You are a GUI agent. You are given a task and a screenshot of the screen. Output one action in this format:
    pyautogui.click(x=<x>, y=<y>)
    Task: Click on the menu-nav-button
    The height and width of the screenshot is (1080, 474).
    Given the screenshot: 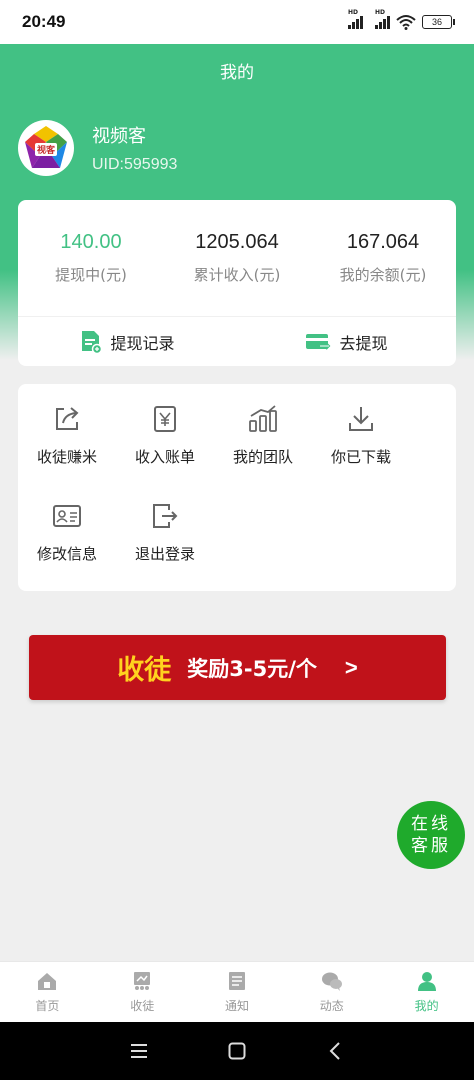 What is the action you would take?
    pyautogui.click(x=139, y=1051)
    